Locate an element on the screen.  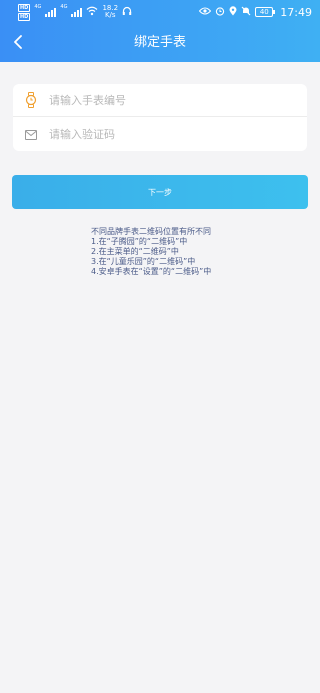
watch-number-input is located at coordinates (178, 100).